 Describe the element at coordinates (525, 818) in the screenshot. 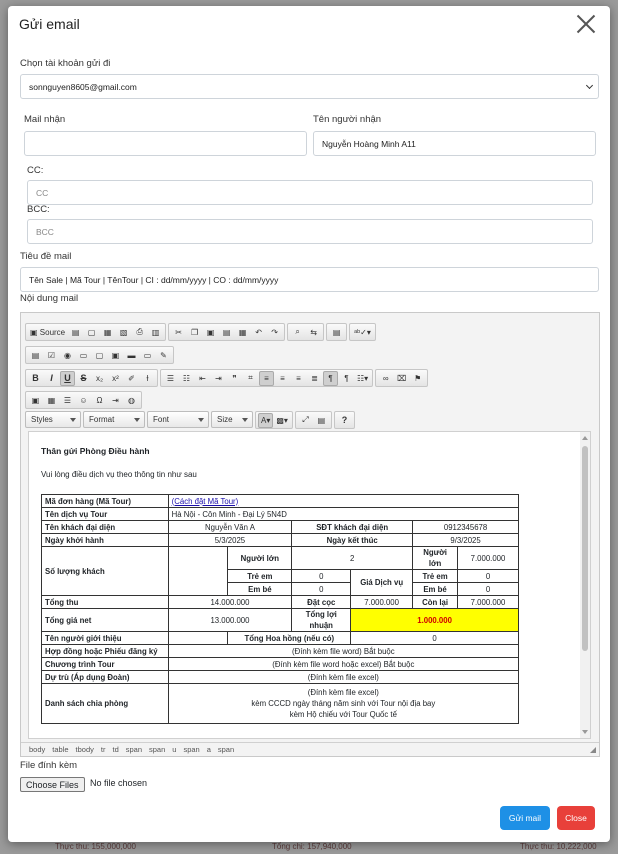

I see `send-mail-button: Gửi mail` at that location.